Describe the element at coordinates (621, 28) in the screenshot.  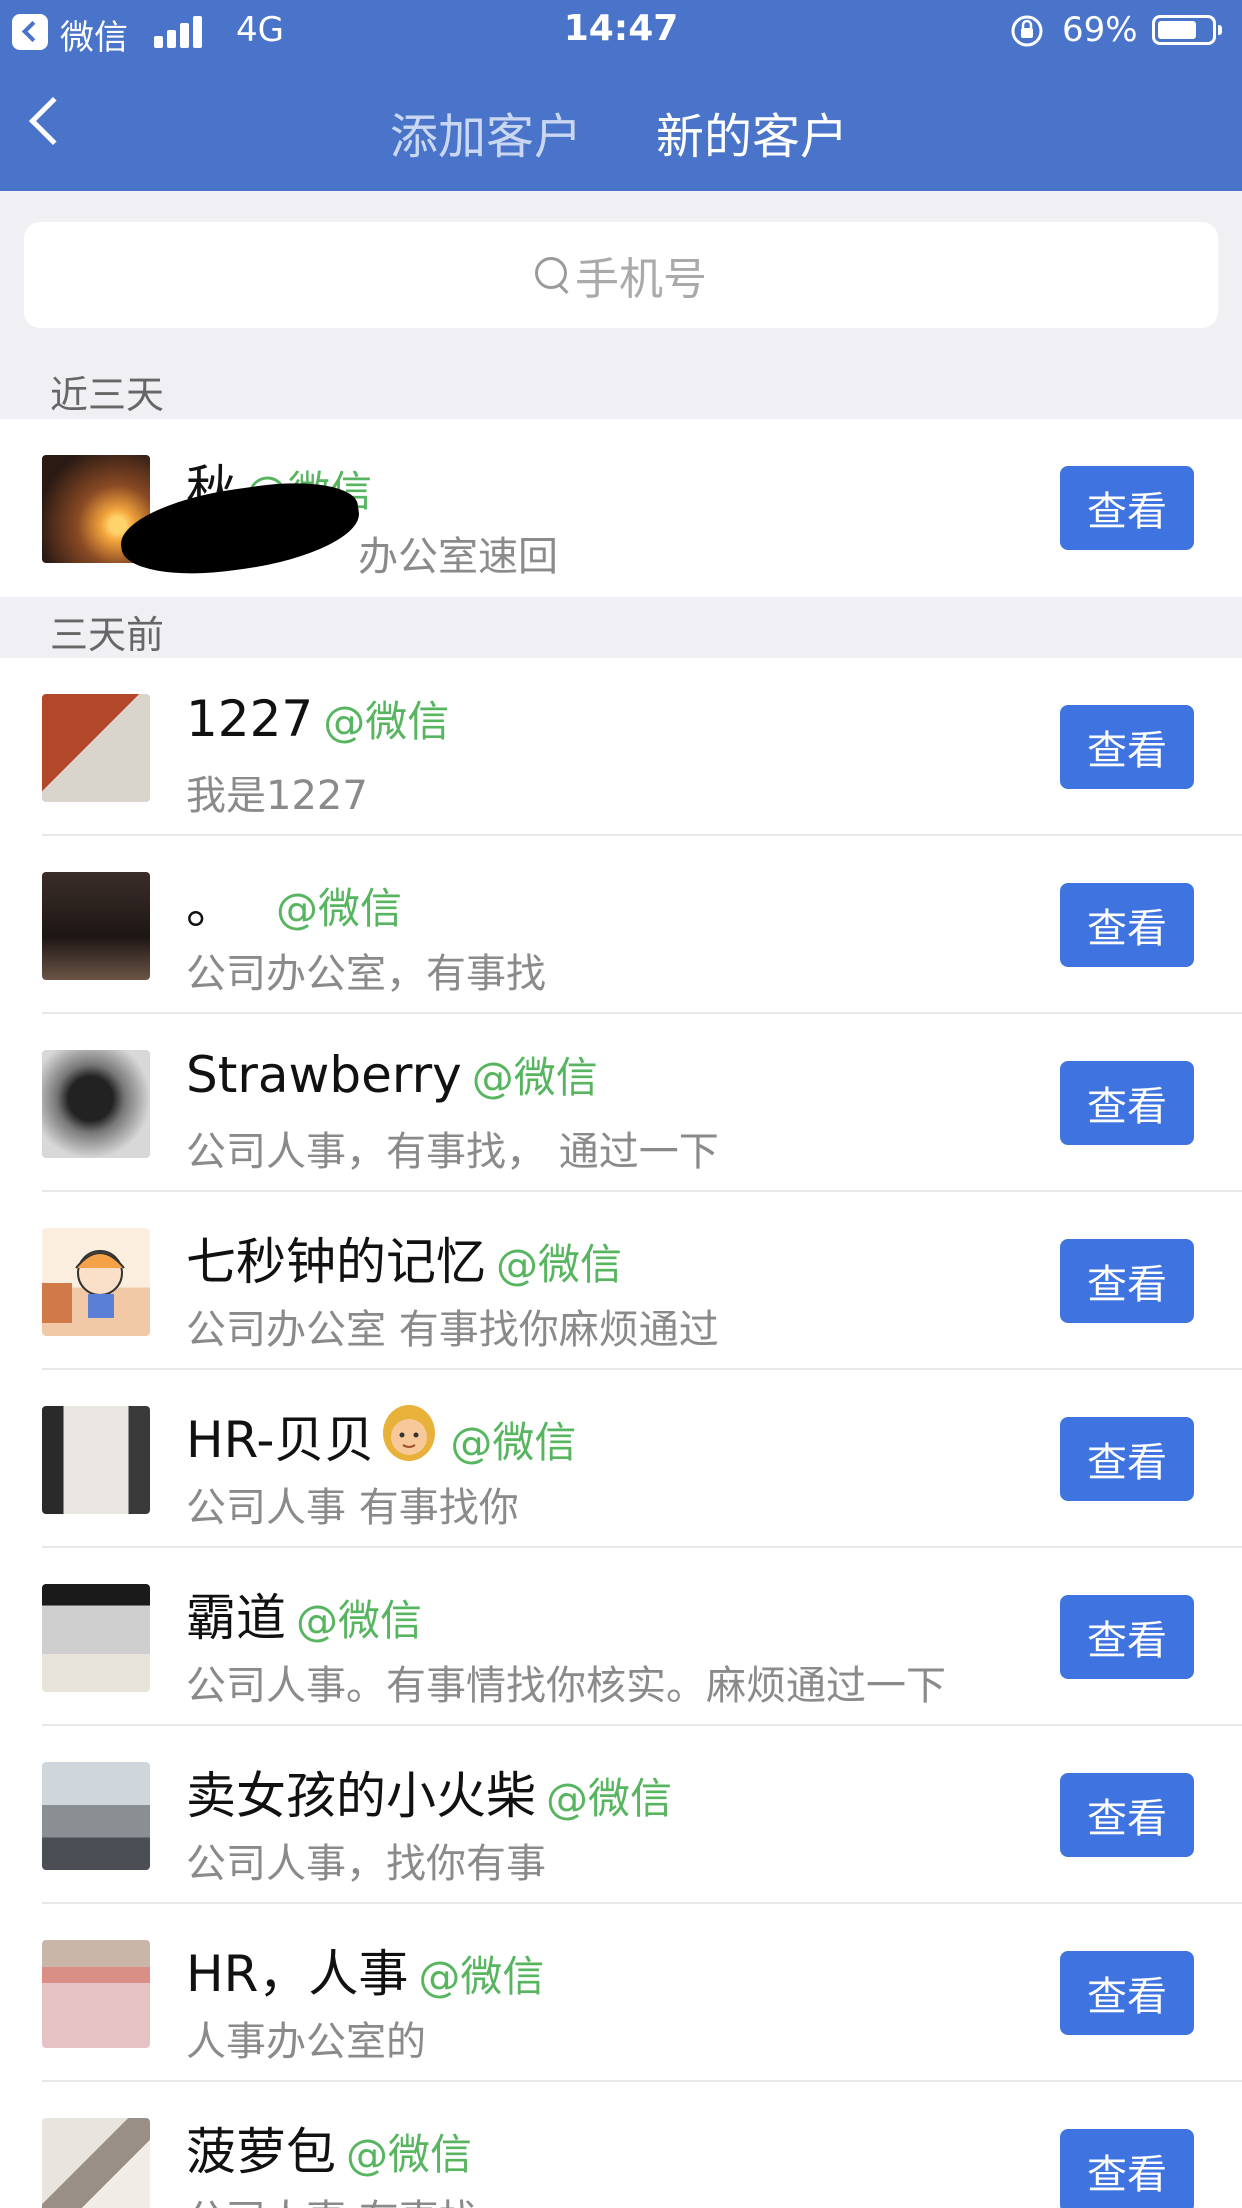
I see `clock: 14:47` at that location.